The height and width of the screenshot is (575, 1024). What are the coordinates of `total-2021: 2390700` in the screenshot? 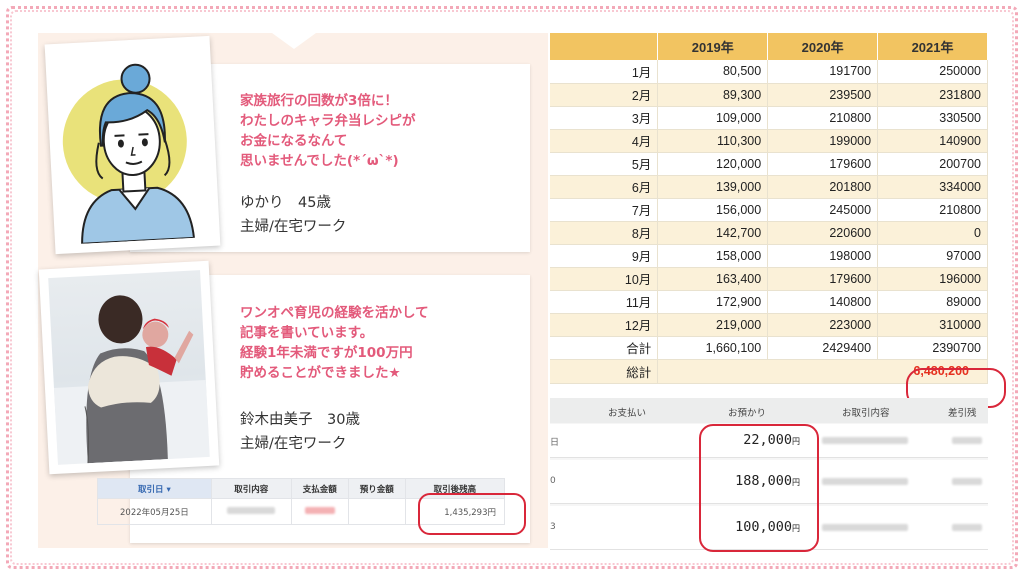 It's located at (932, 348).